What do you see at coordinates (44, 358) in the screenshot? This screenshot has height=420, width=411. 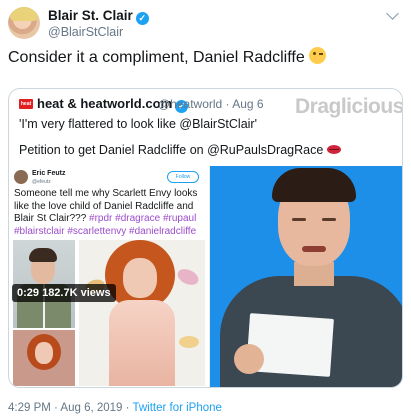 I see `small-photo` at bounding box center [44, 358].